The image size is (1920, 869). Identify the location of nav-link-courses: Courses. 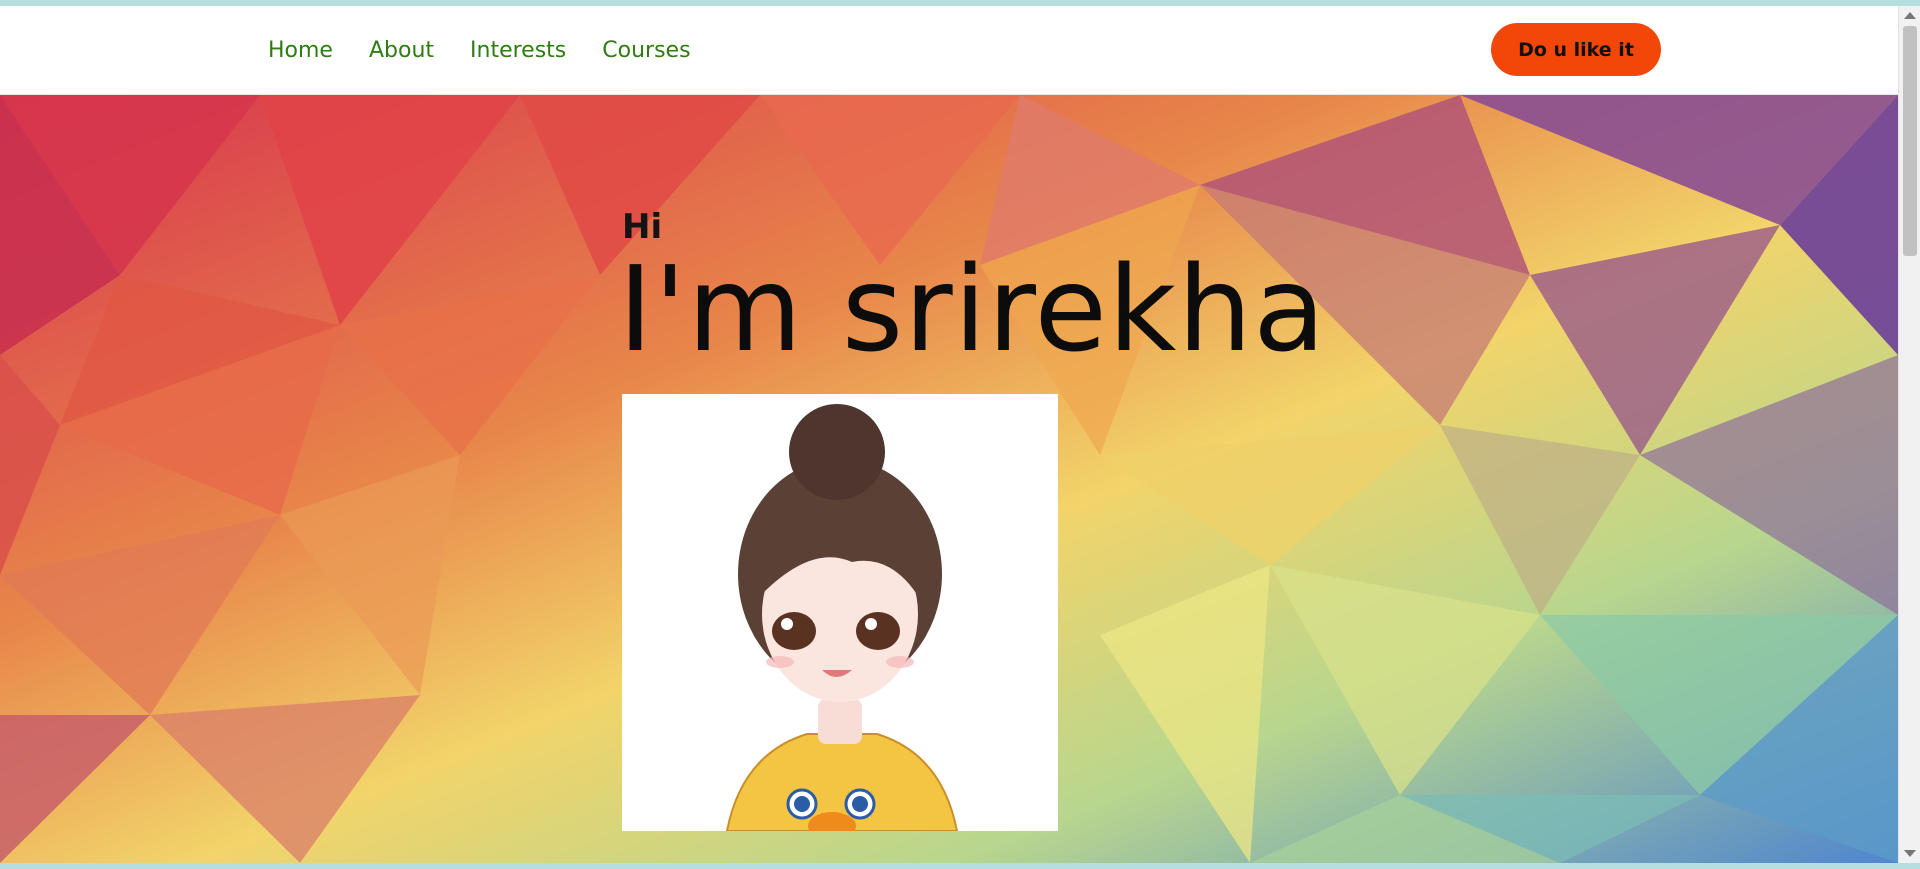
(646, 50).